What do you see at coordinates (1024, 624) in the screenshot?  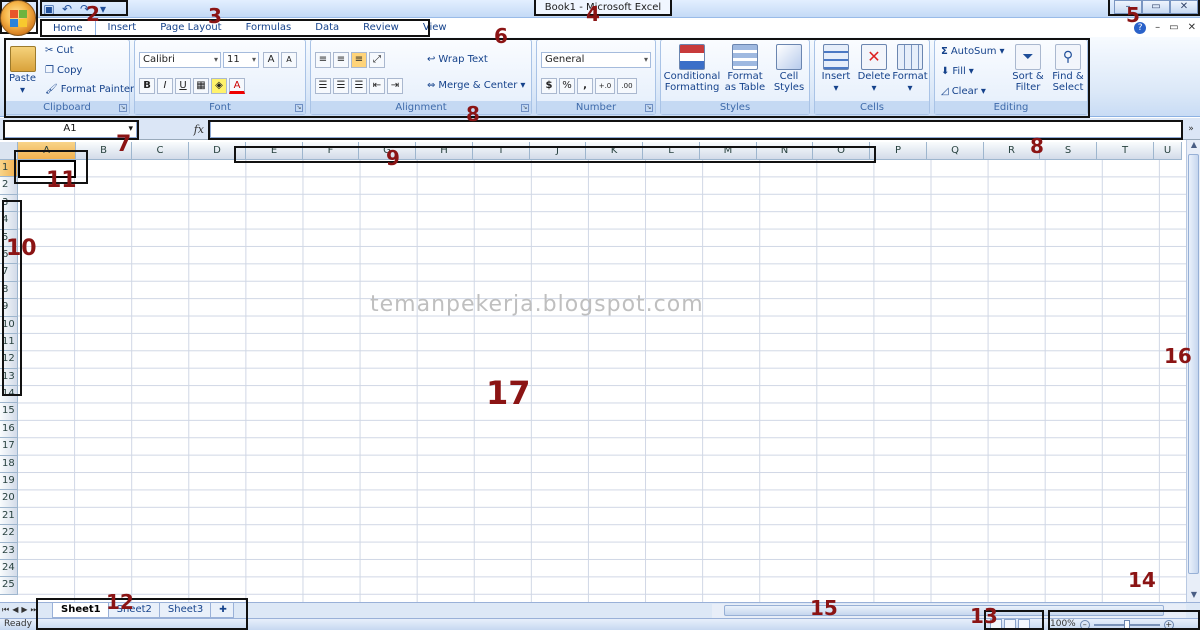 I see `page-break-view-icon` at bounding box center [1024, 624].